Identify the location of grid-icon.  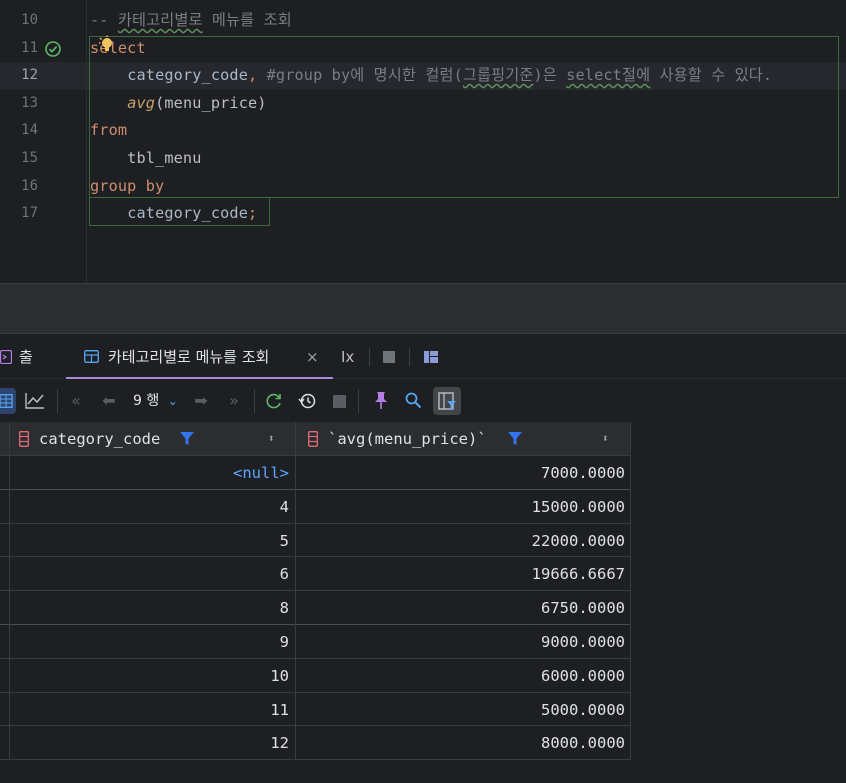
(6, 401).